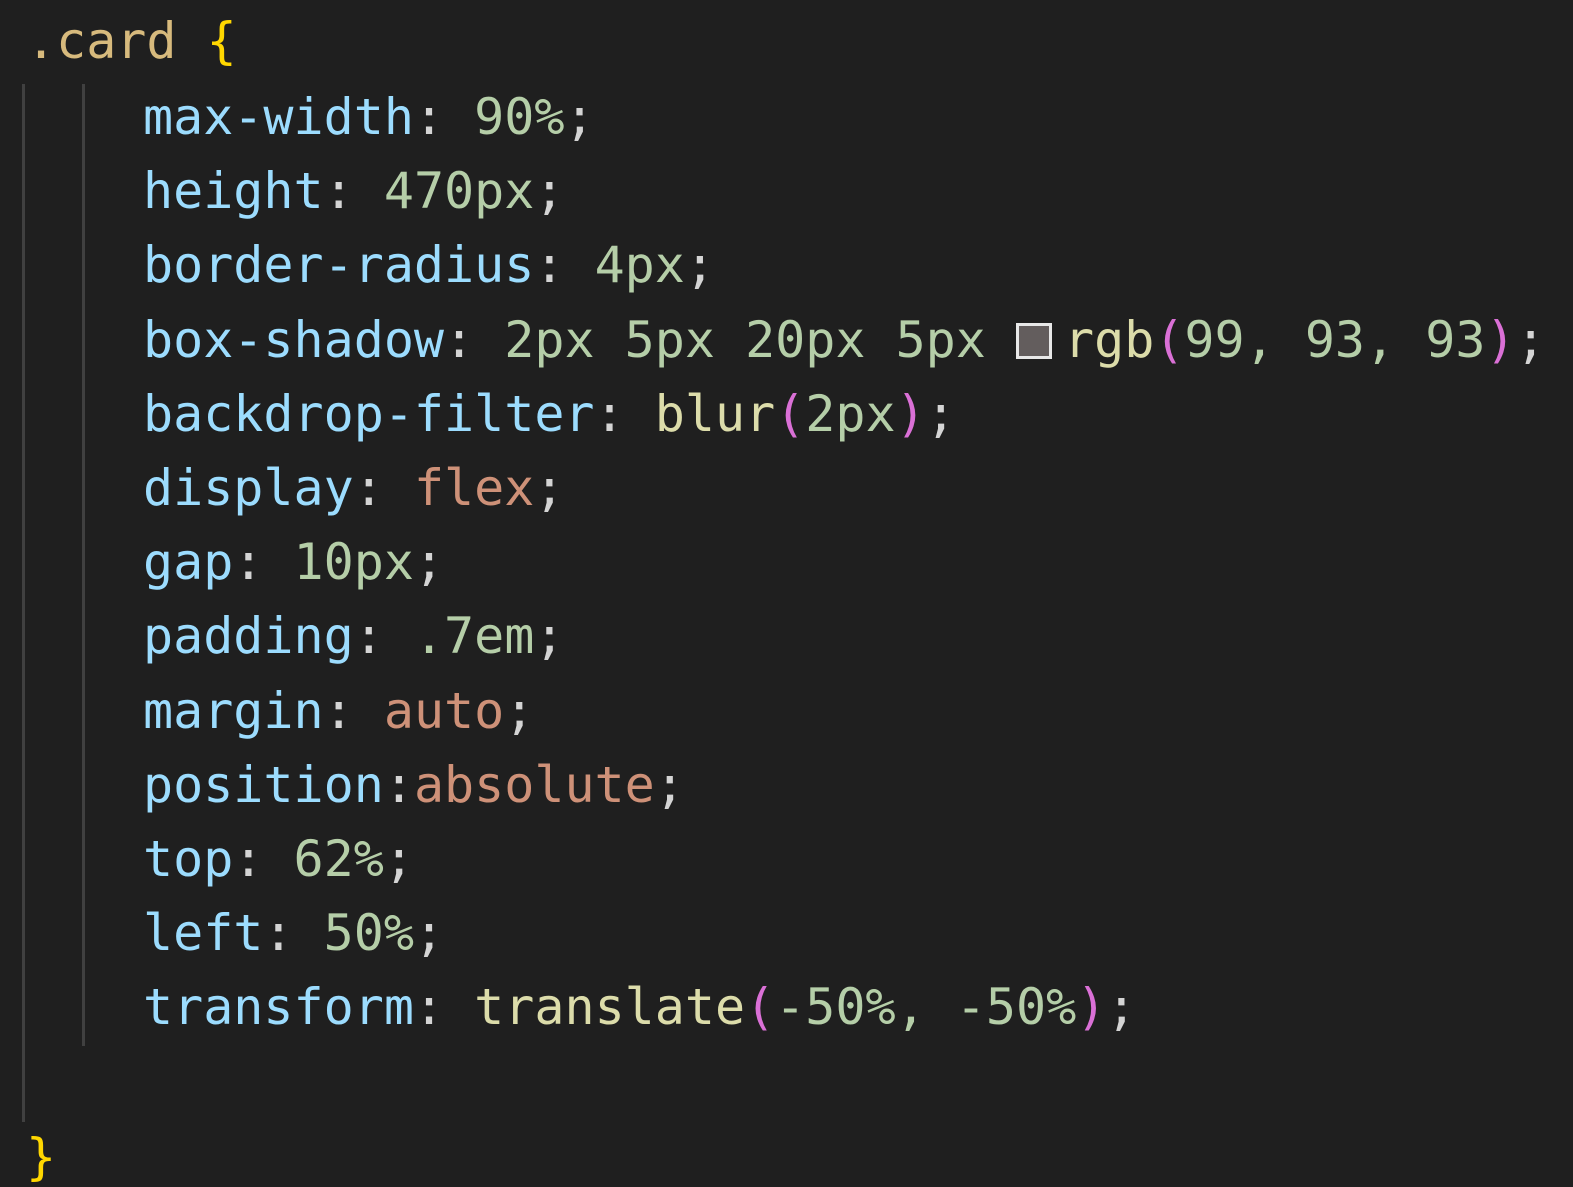  What do you see at coordinates (41, 1157) in the screenshot?
I see `close-brace: }` at bounding box center [41, 1157].